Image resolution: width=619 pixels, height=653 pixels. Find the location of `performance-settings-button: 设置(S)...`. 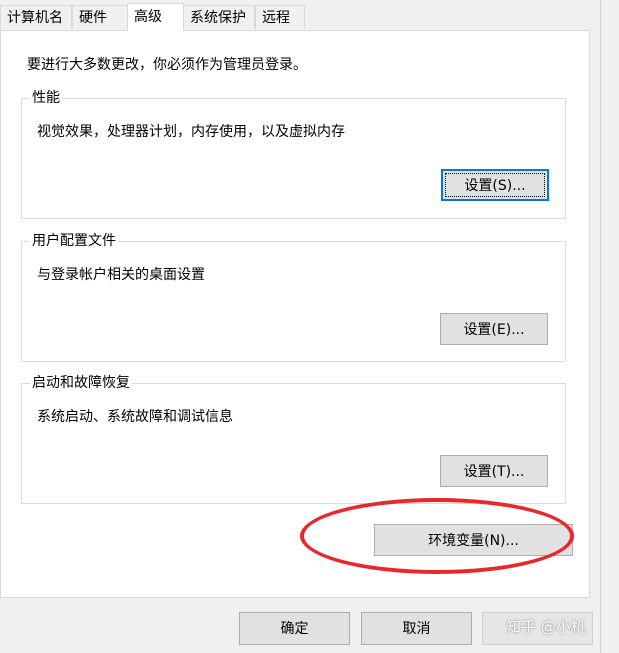

performance-settings-button: 设置(S)... is located at coordinates (495, 185).